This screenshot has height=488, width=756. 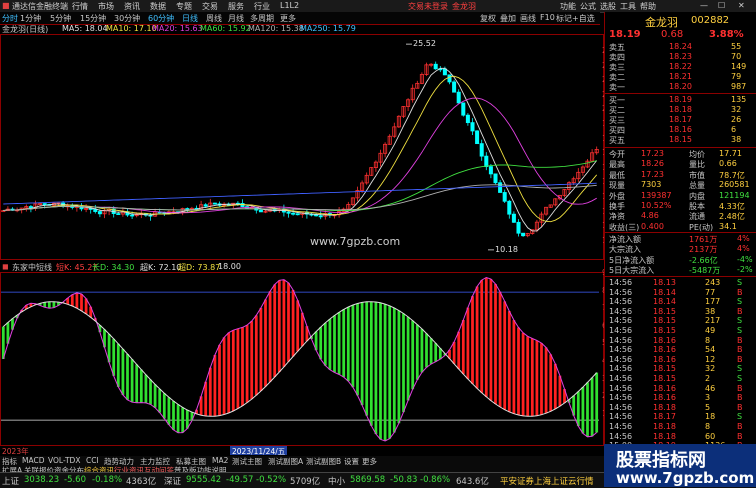 What do you see at coordinates (625, 250) in the screenshot?
I see `flow-label: 大宗流入` at bounding box center [625, 250].